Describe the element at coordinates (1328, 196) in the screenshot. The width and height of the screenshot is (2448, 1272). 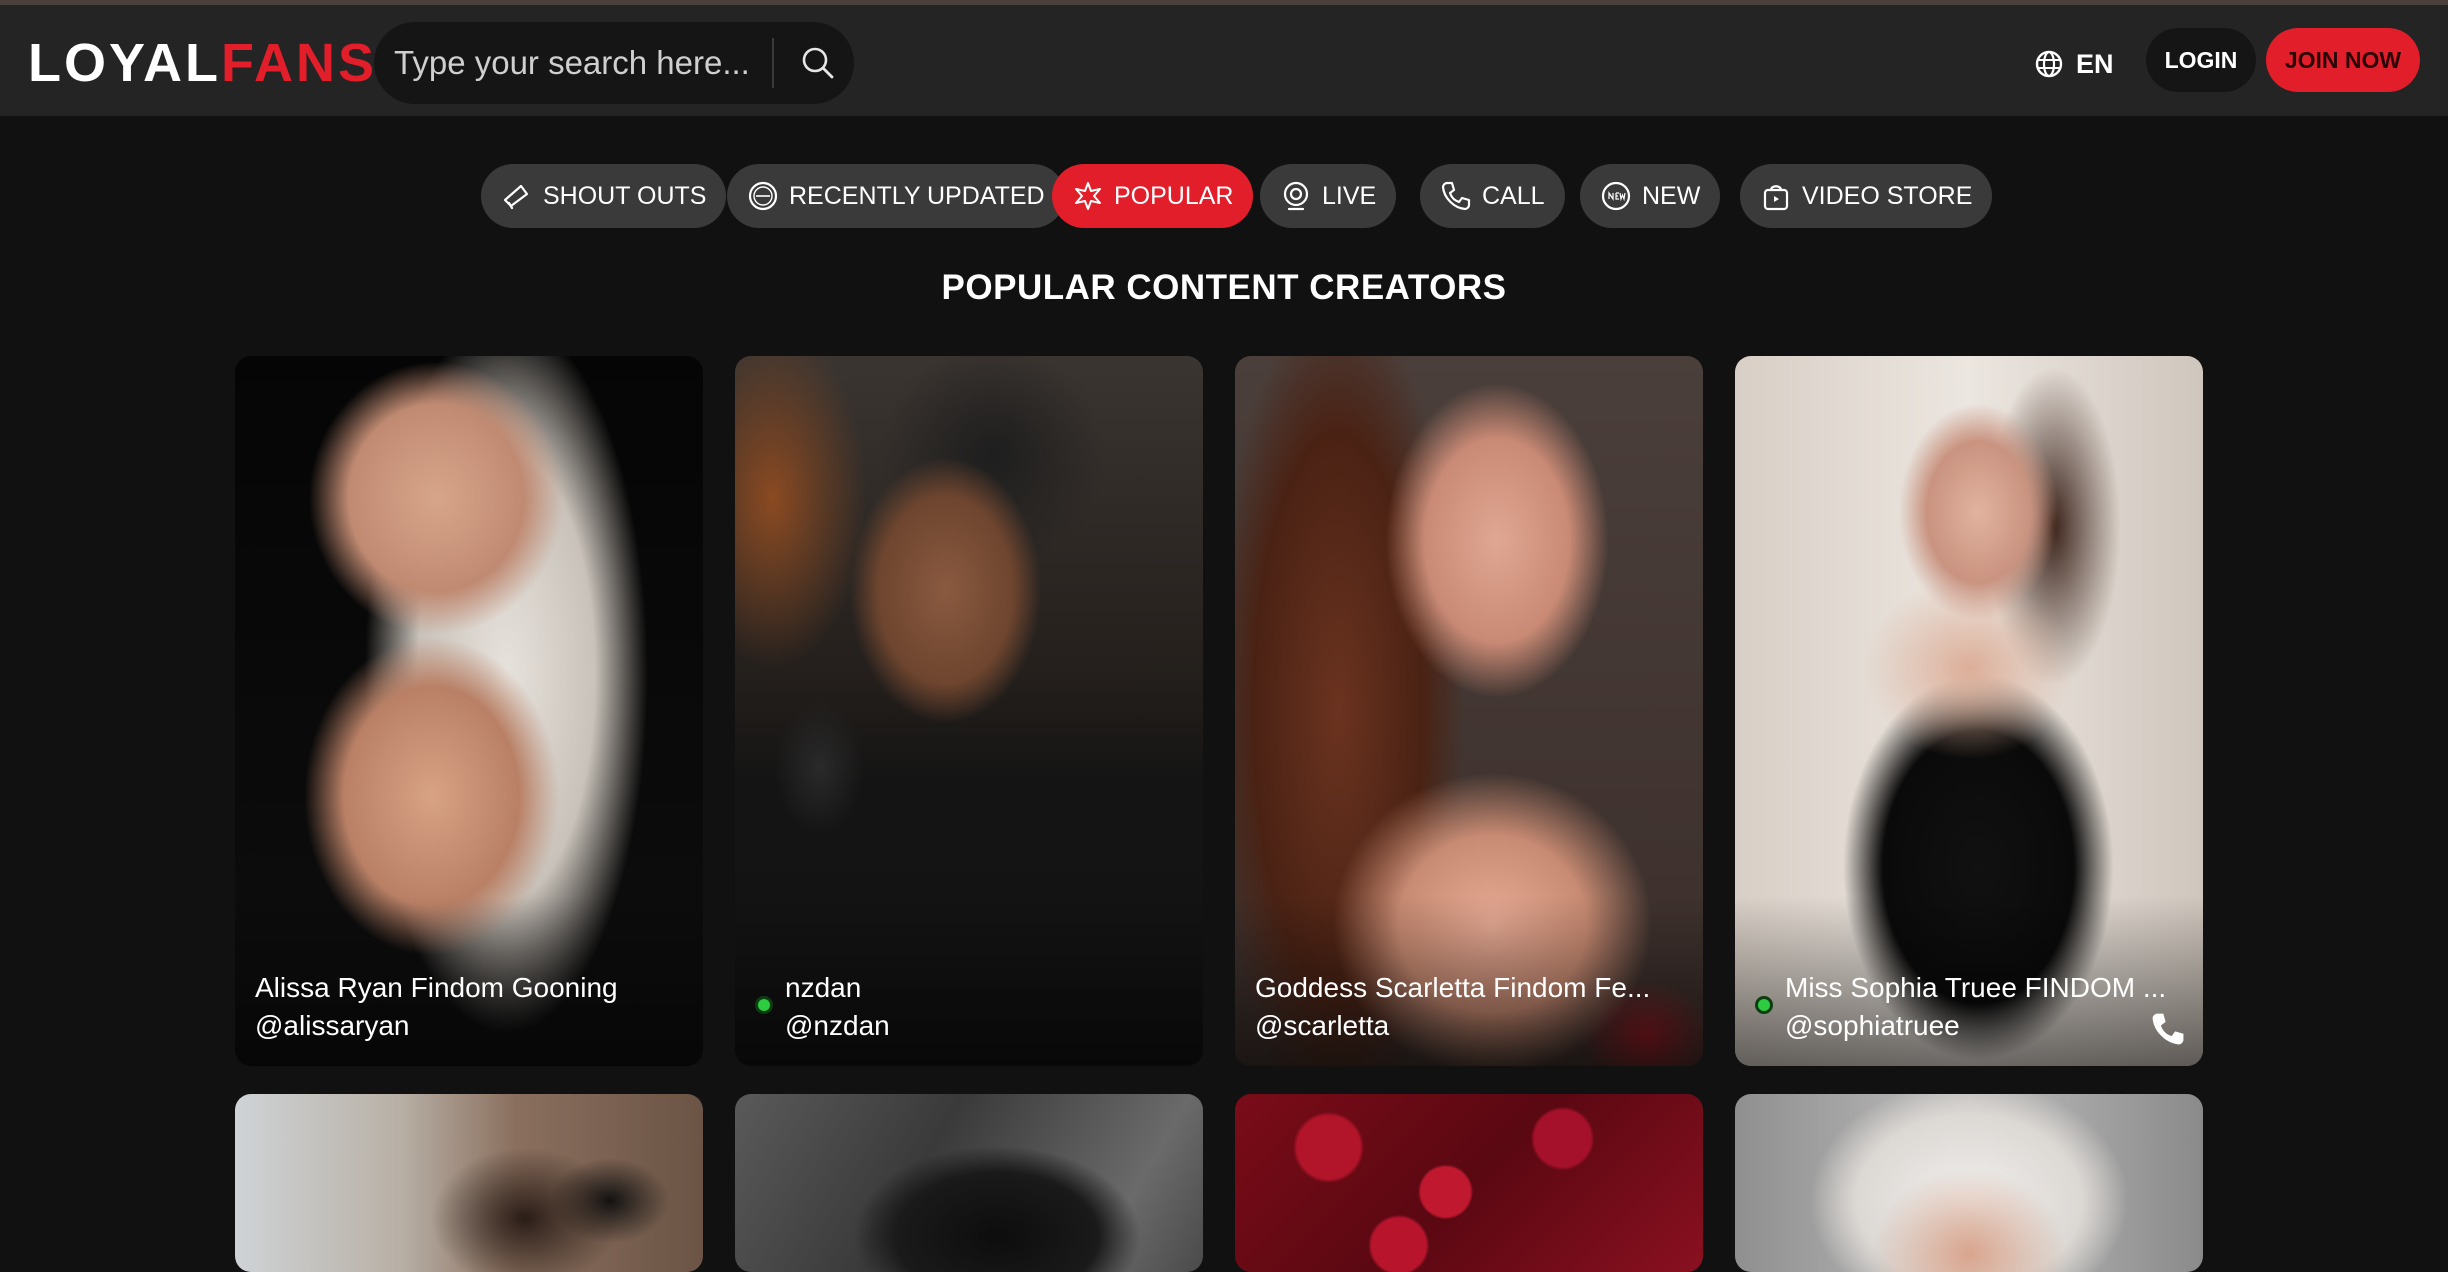
I see `tab-live: LIVE` at that location.